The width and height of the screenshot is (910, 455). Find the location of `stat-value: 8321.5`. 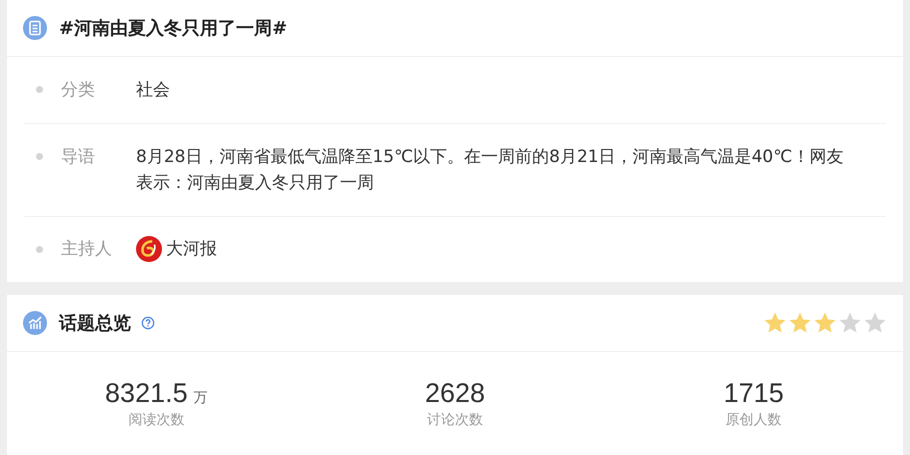

stat-value: 8321.5 is located at coordinates (146, 393).